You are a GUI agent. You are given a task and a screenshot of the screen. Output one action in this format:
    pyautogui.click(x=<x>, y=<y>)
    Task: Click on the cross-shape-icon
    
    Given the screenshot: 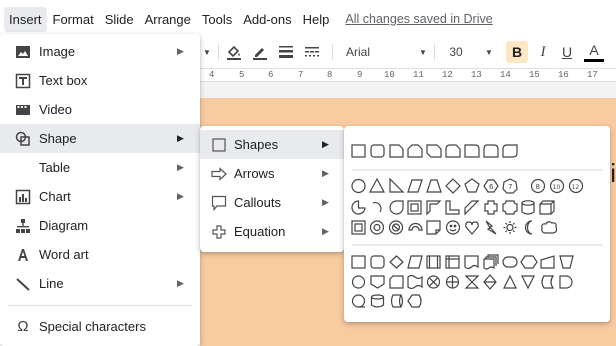 What is the action you would take?
    pyautogui.click(x=491, y=207)
    